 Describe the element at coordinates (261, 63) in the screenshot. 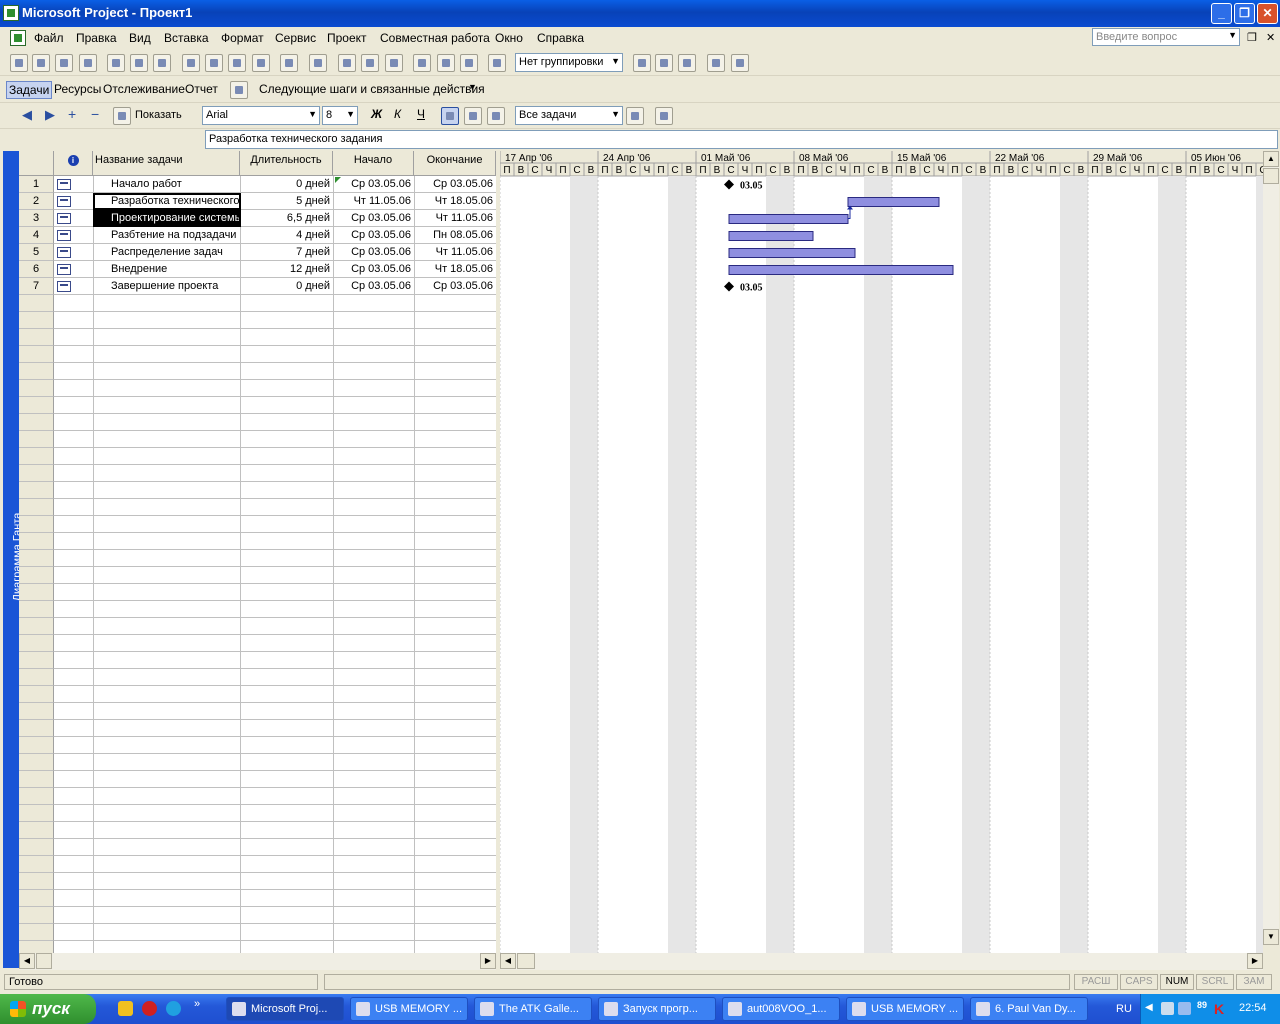

I see `format-painter-icon` at that location.